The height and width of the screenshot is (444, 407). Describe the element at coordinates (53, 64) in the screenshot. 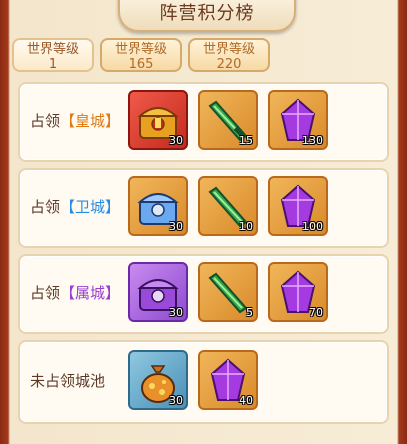

I see `tab-level: 1` at that location.